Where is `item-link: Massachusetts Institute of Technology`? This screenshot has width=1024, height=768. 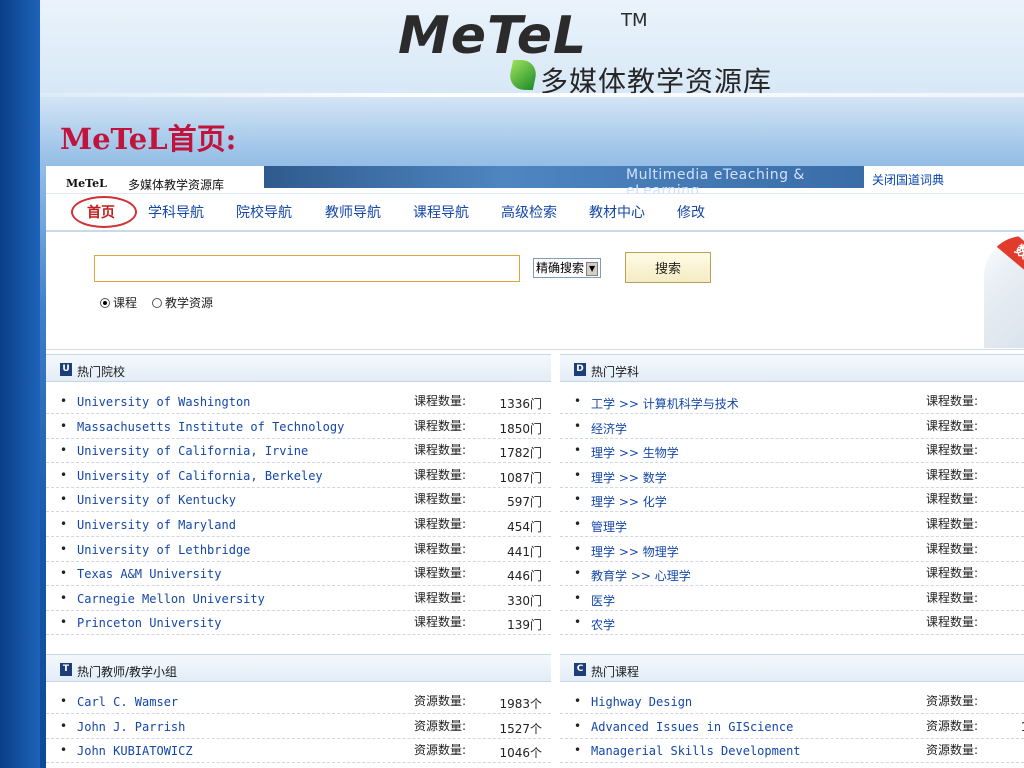
item-link: Massachusetts Institute of Technology is located at coordinates (210, 427).